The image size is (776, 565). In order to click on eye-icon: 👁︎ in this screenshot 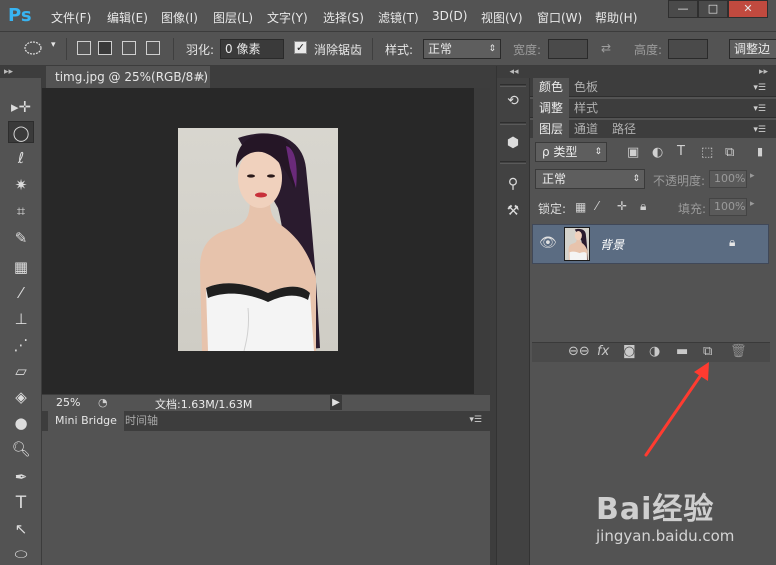, I will do `click(548, 243)`.